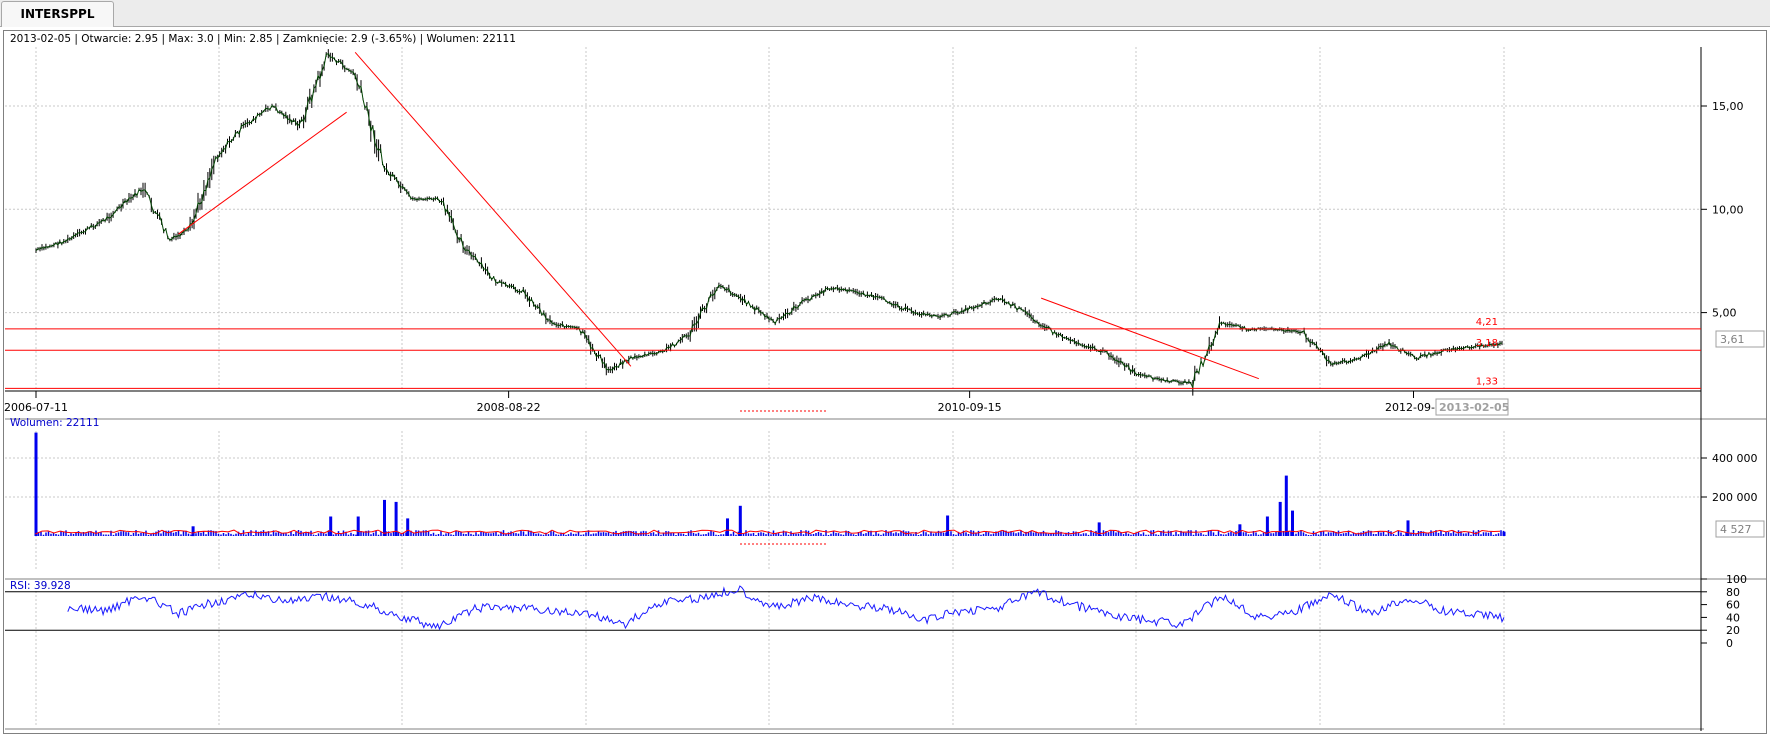  What do you see at coordinates (1736, 579) in the screenshot?
I see `rsi-y-tick-label: 100` at bounding box center [1736, 579].